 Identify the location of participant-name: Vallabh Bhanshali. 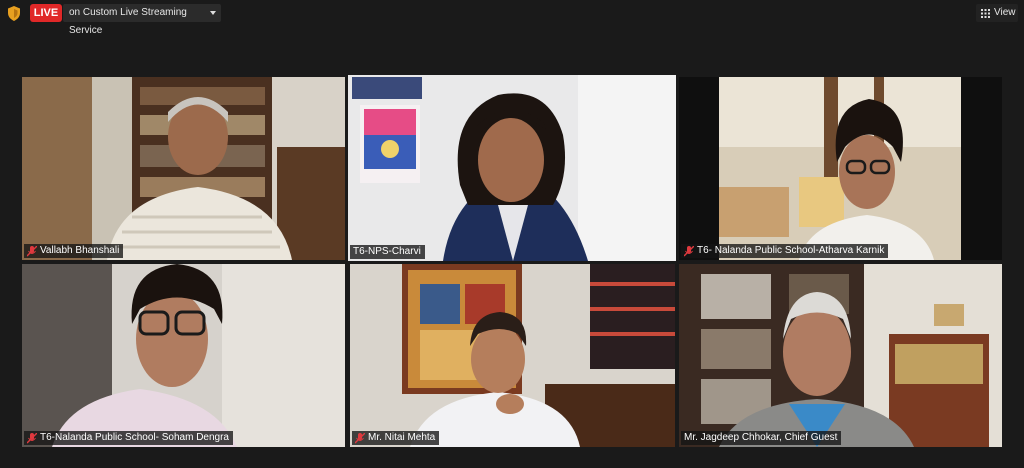
(80, 250).